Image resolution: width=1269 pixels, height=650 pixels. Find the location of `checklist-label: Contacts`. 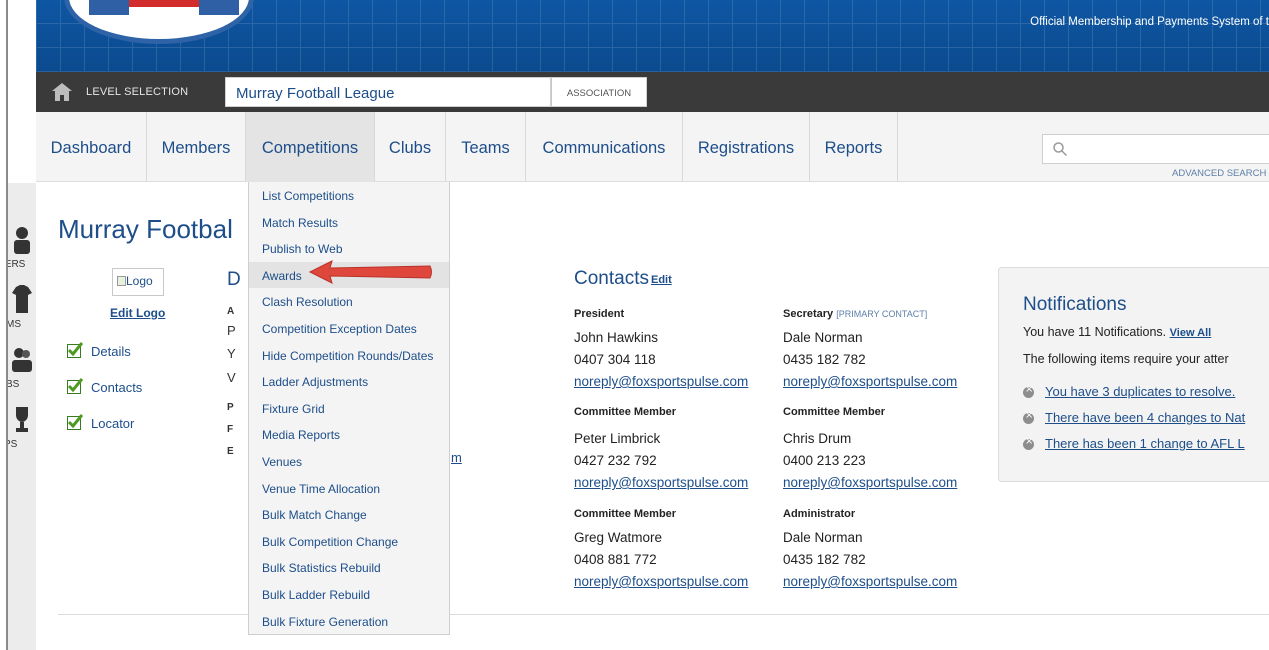

checklist-label: Contacts is located at coordinates (117, 387).